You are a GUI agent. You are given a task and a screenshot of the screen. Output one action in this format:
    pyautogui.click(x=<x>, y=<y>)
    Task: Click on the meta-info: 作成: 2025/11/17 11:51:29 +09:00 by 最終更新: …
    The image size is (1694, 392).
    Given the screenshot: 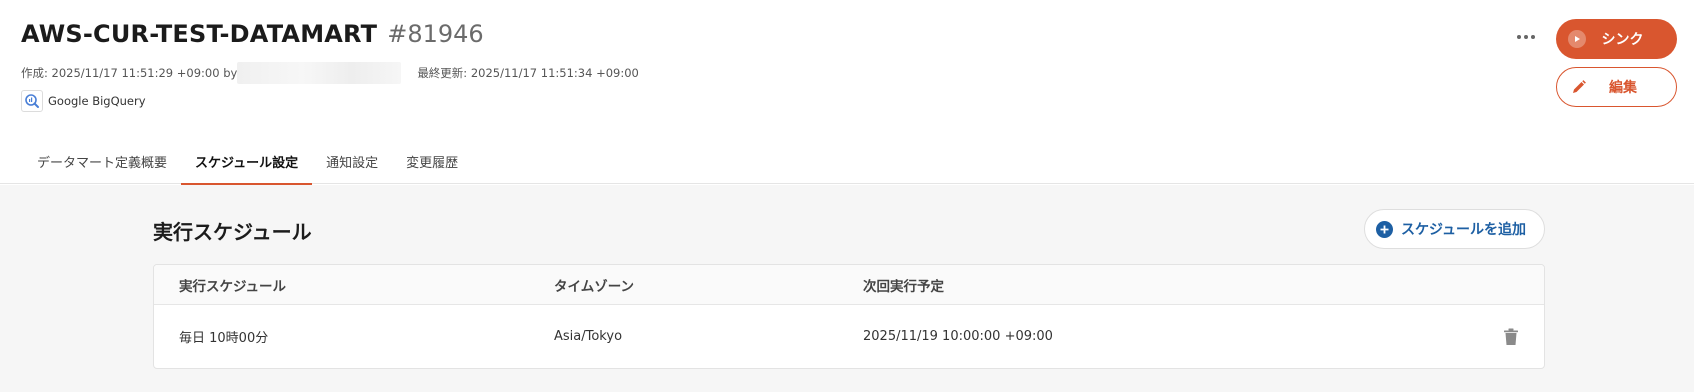 What is the action you would take?
    pyautogui.click(x=330, y=73)
    